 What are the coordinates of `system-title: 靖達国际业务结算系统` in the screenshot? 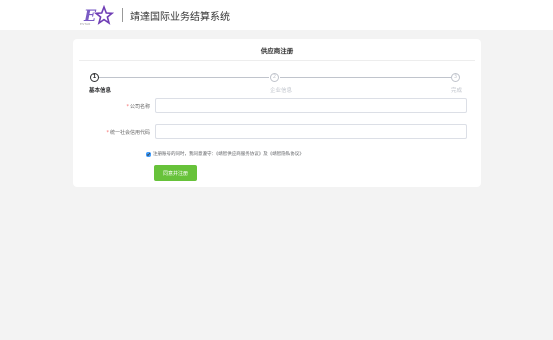 It's located at (180, 17).